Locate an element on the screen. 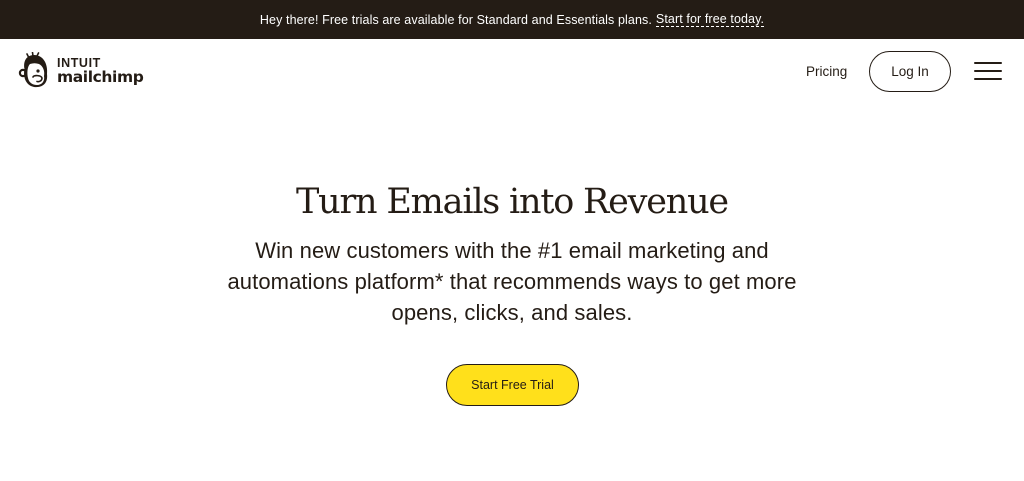 Image resolution: width=1024 pixels, height=481 pixels. mailchimp-logo: INTUIT mailchimp is located at coordinates (80, 71).